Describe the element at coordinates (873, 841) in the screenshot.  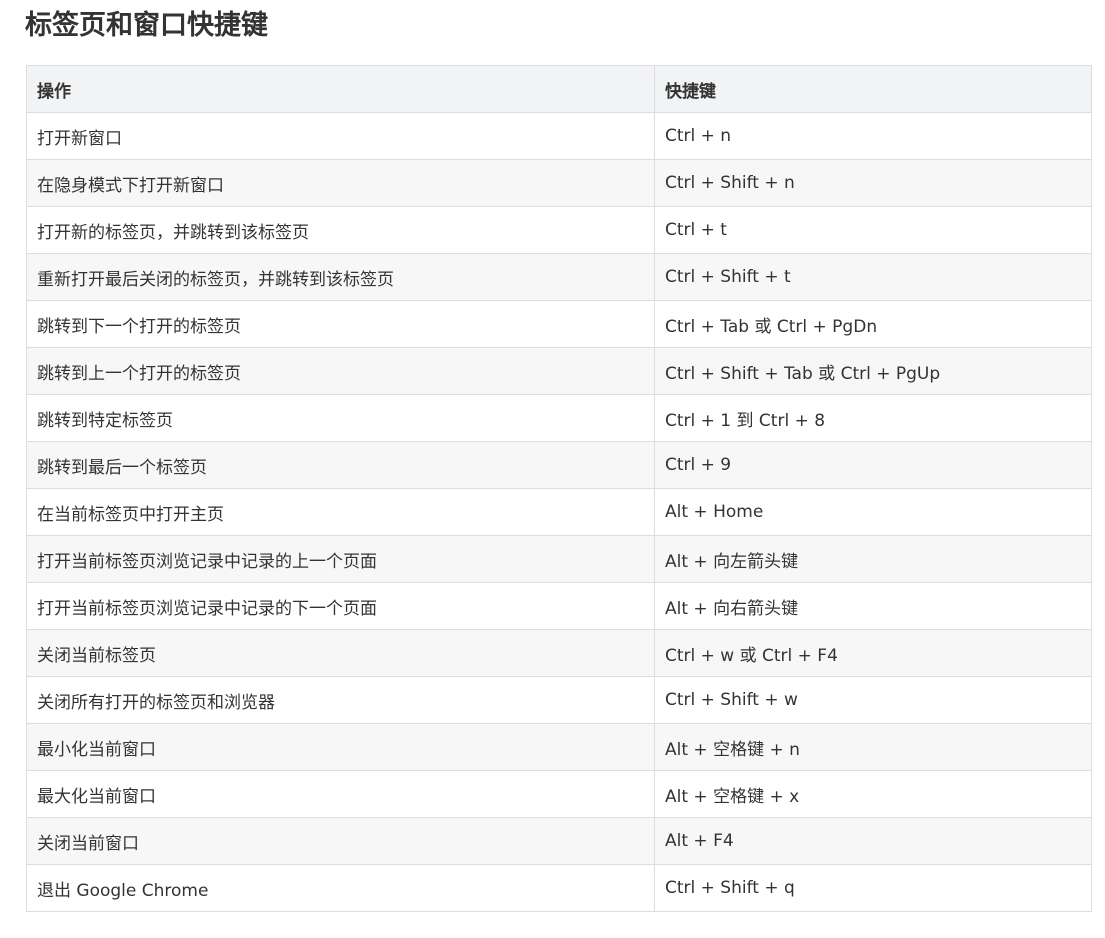
I see `shortcut-cell: Alt + F4` at that location.